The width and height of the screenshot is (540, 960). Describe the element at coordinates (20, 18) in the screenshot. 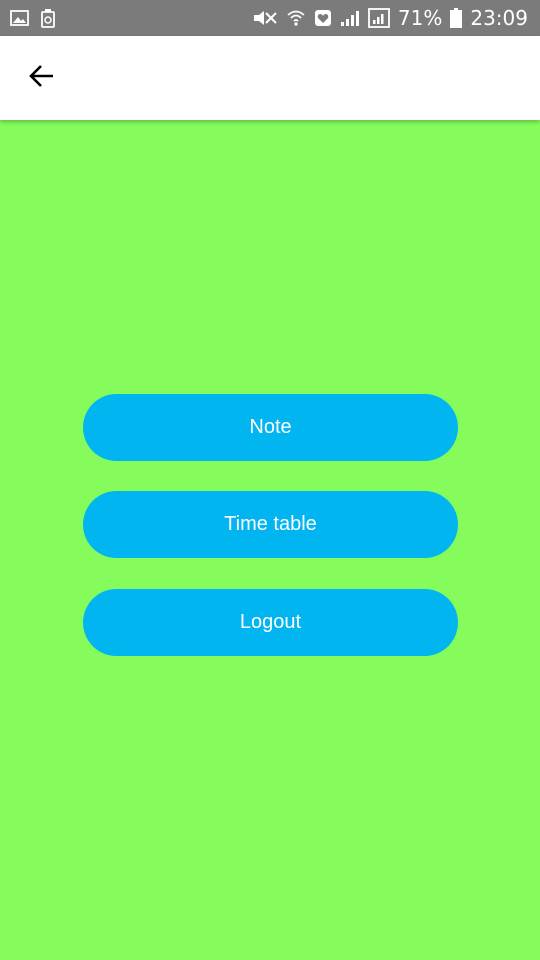

I see `image-icon` at that location.